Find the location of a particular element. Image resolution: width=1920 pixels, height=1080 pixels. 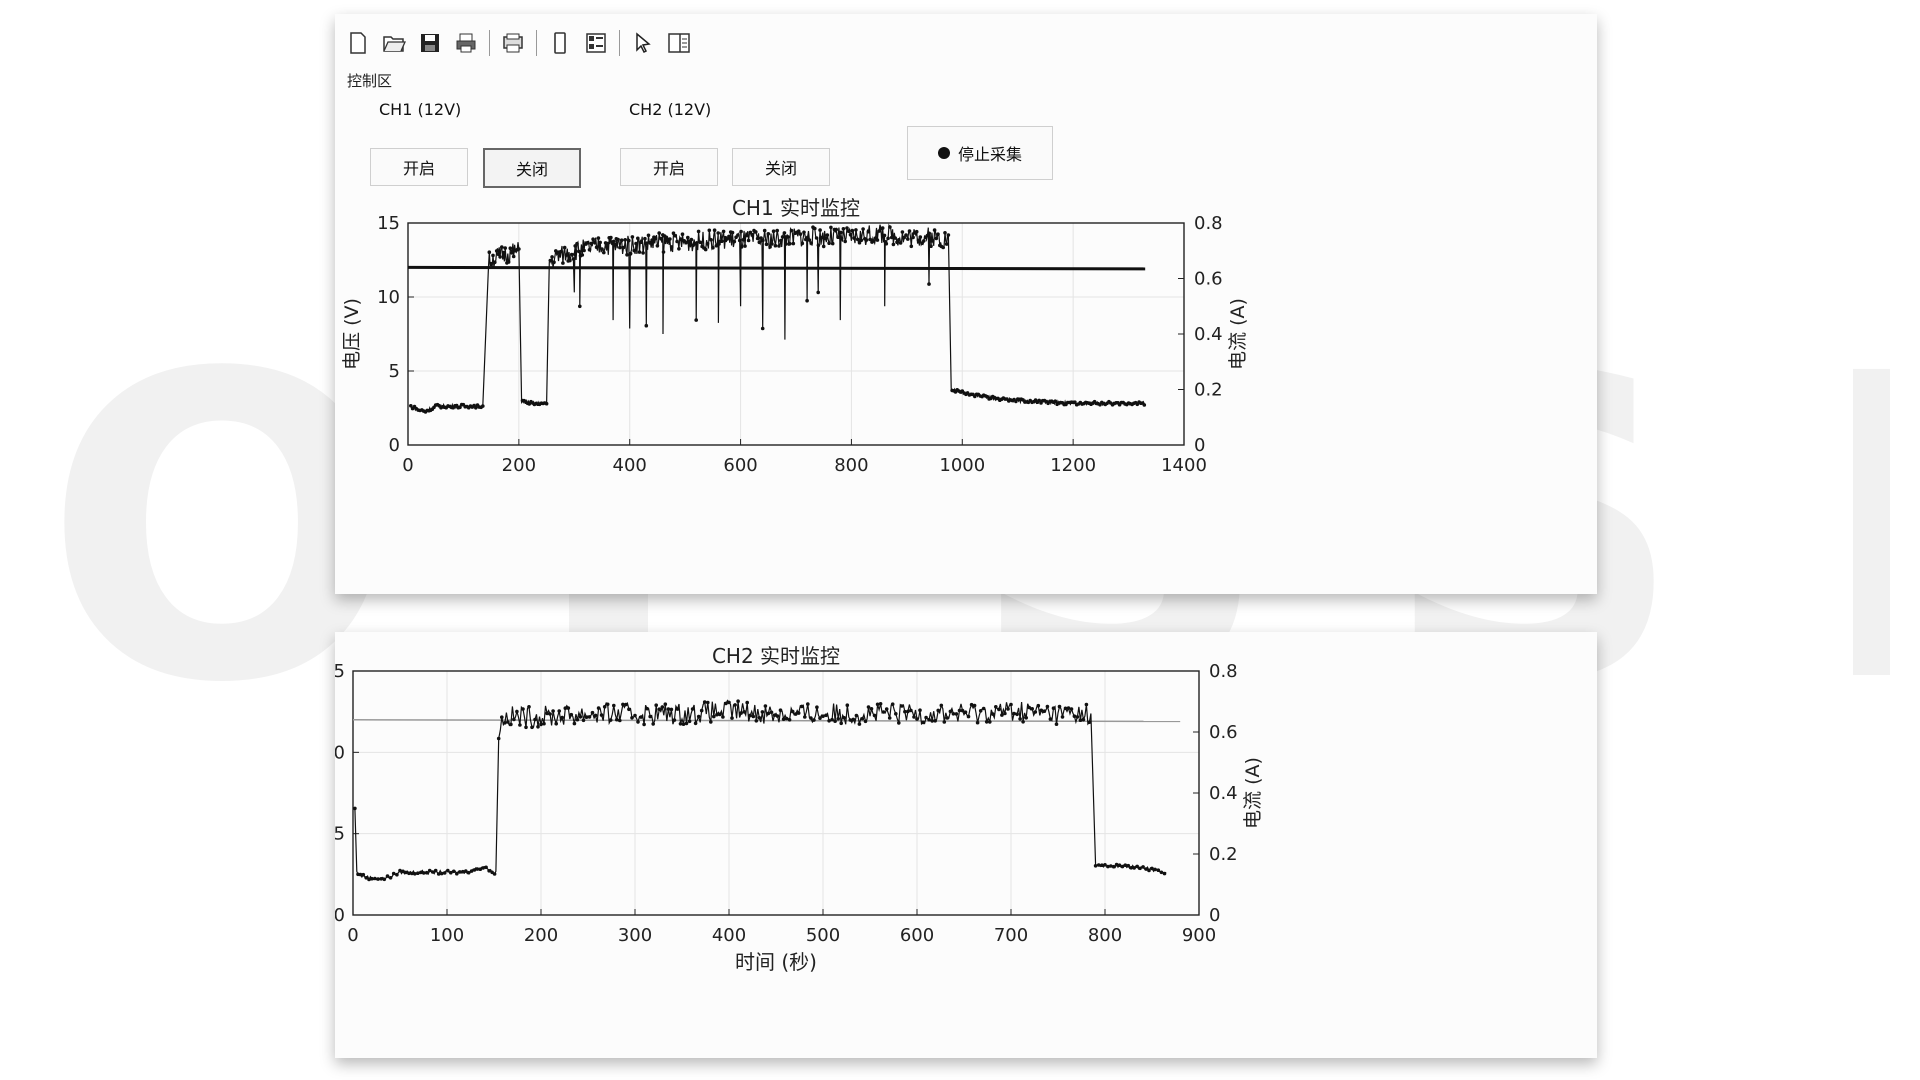

x-tick-label: 1000 is located at coordinates (962, 465).